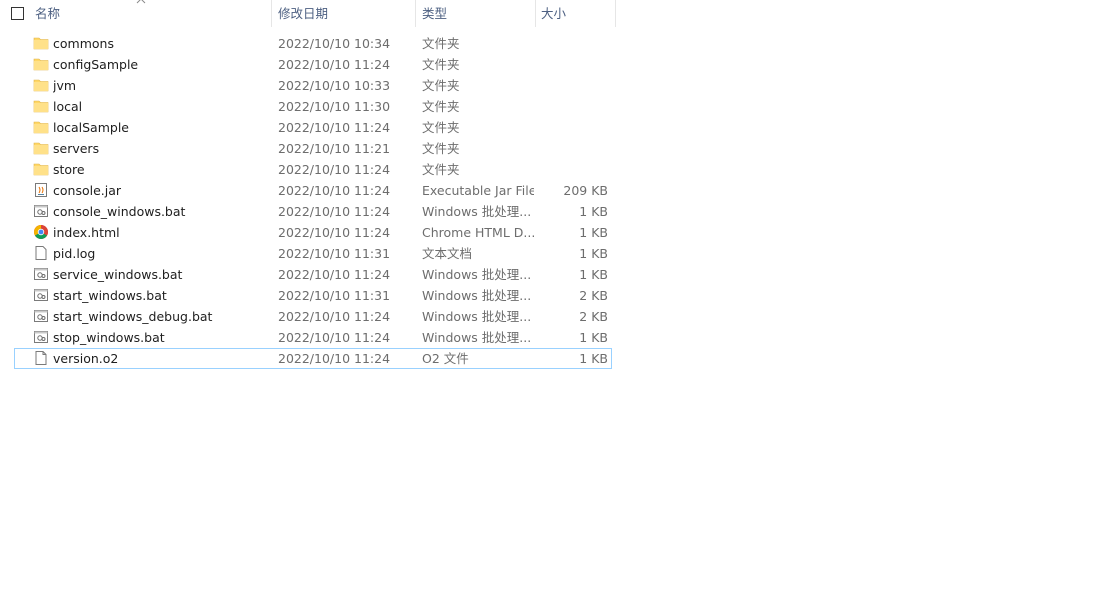 Image resolution: width=1096 pixels, height=610 pixels. What do you see at coordinates (576, 13) in the screenshot?
I see `column-header-size: 大小` at bounding box center [576, 13].